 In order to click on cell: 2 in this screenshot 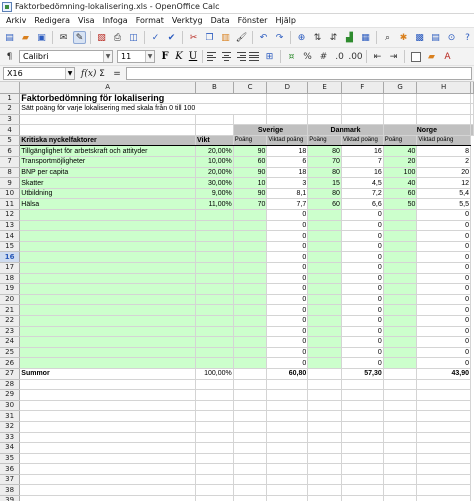, I will do `click(443, 162)`.